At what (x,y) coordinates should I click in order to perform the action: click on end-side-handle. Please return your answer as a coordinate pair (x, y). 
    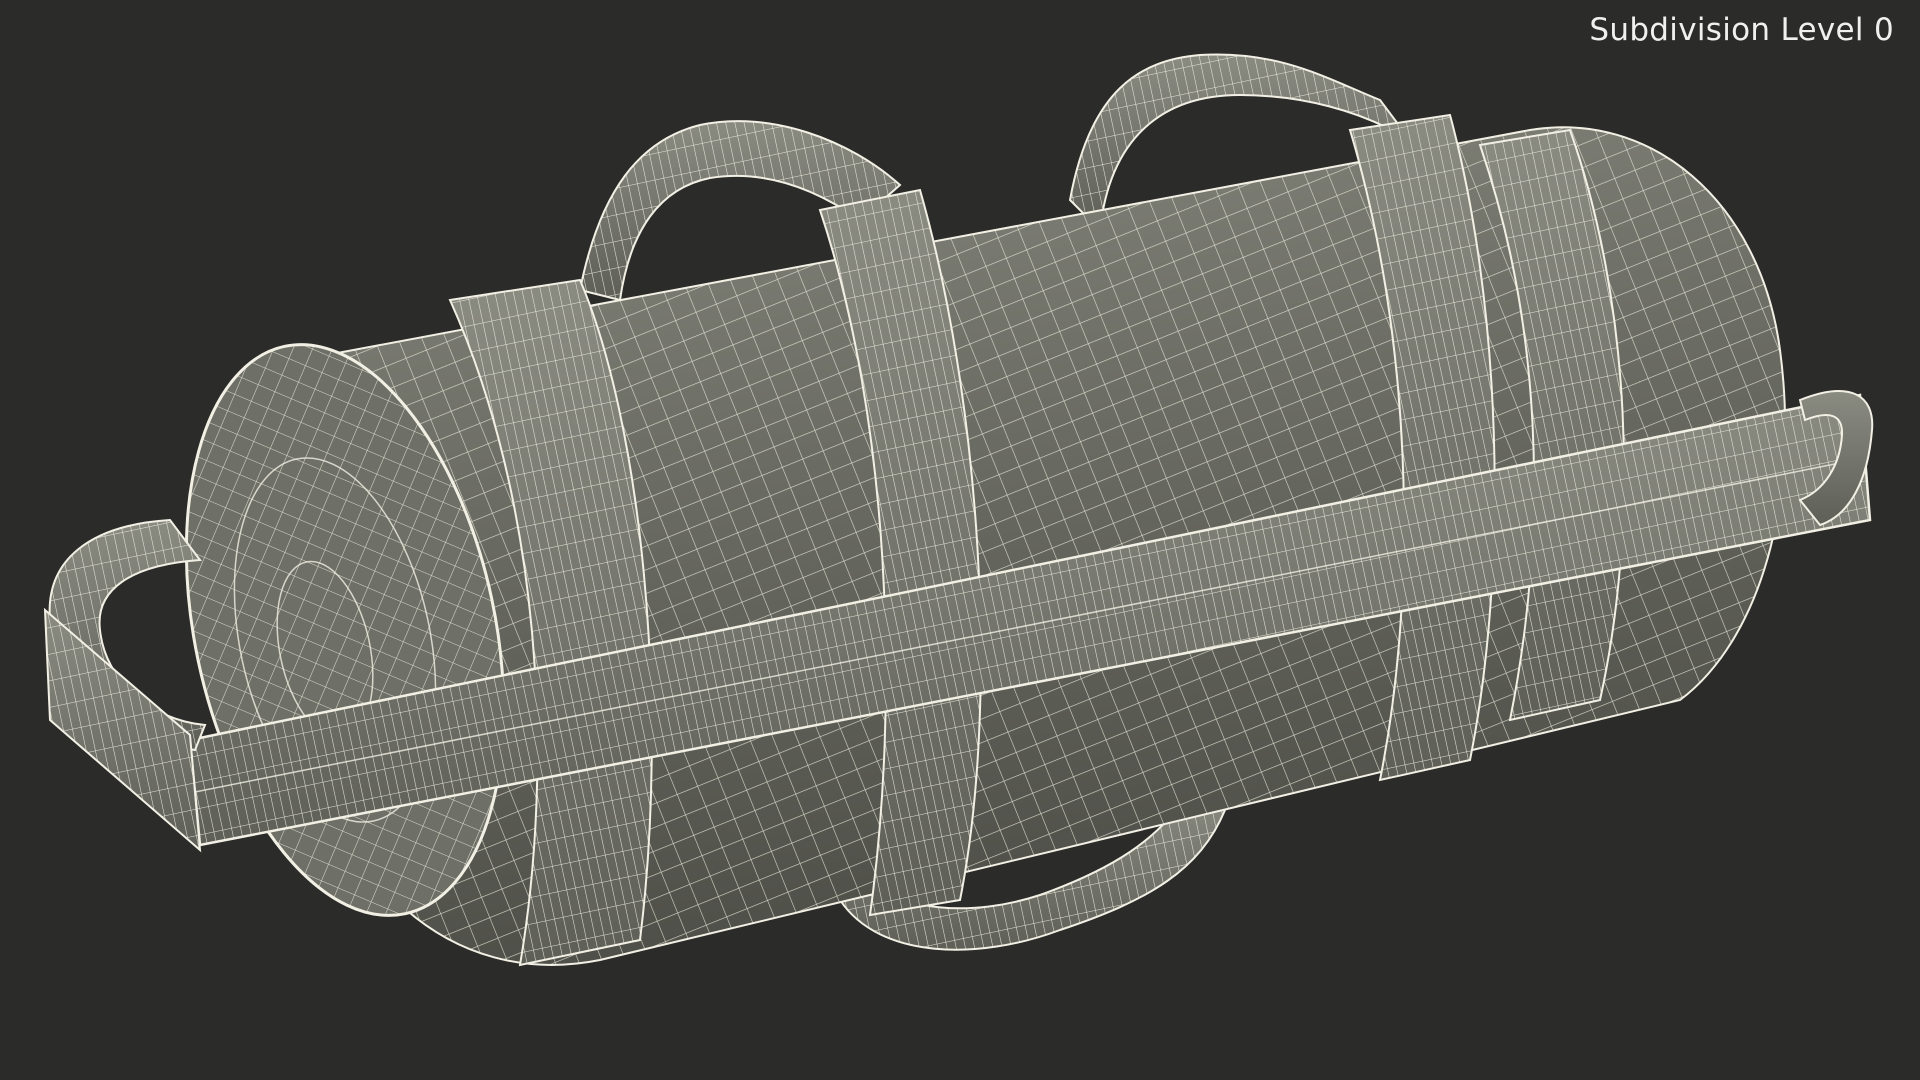
    Looking at the image, I should click on (125, 685).